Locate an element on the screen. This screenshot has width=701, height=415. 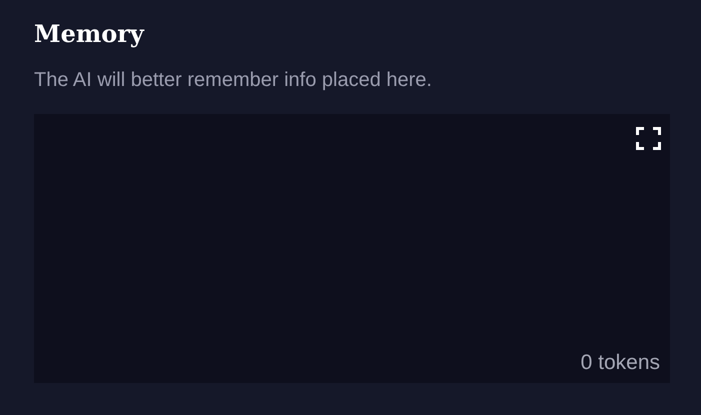
section-title: Memory is located at coordinates (89, 34).